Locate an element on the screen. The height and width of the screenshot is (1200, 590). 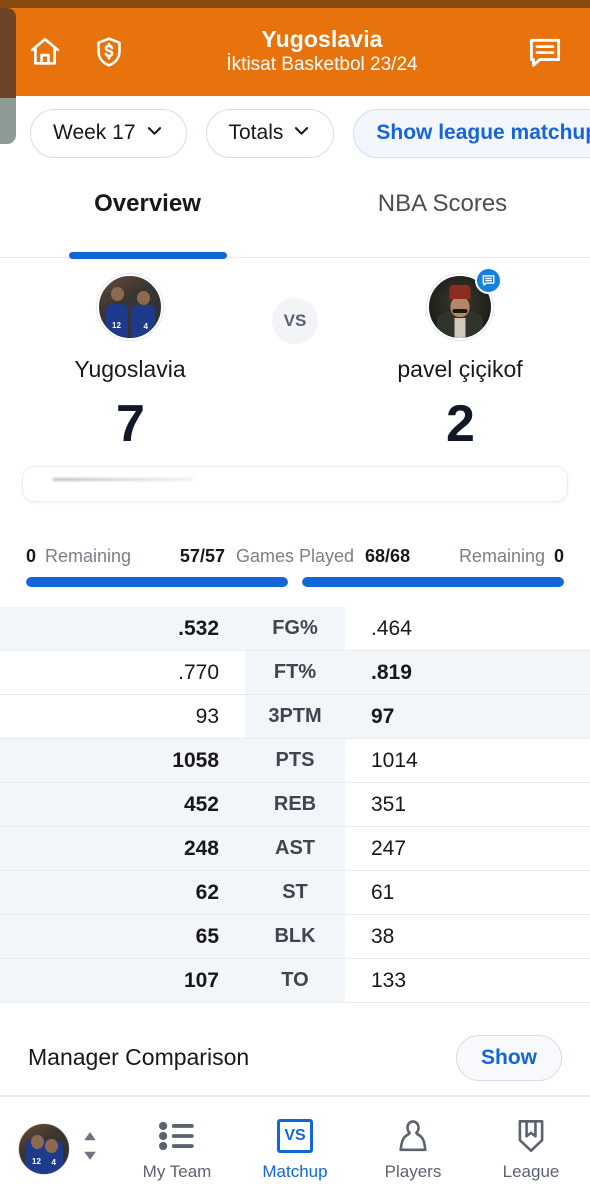
away-team-score: 2 is located at coordinates (460, 423).